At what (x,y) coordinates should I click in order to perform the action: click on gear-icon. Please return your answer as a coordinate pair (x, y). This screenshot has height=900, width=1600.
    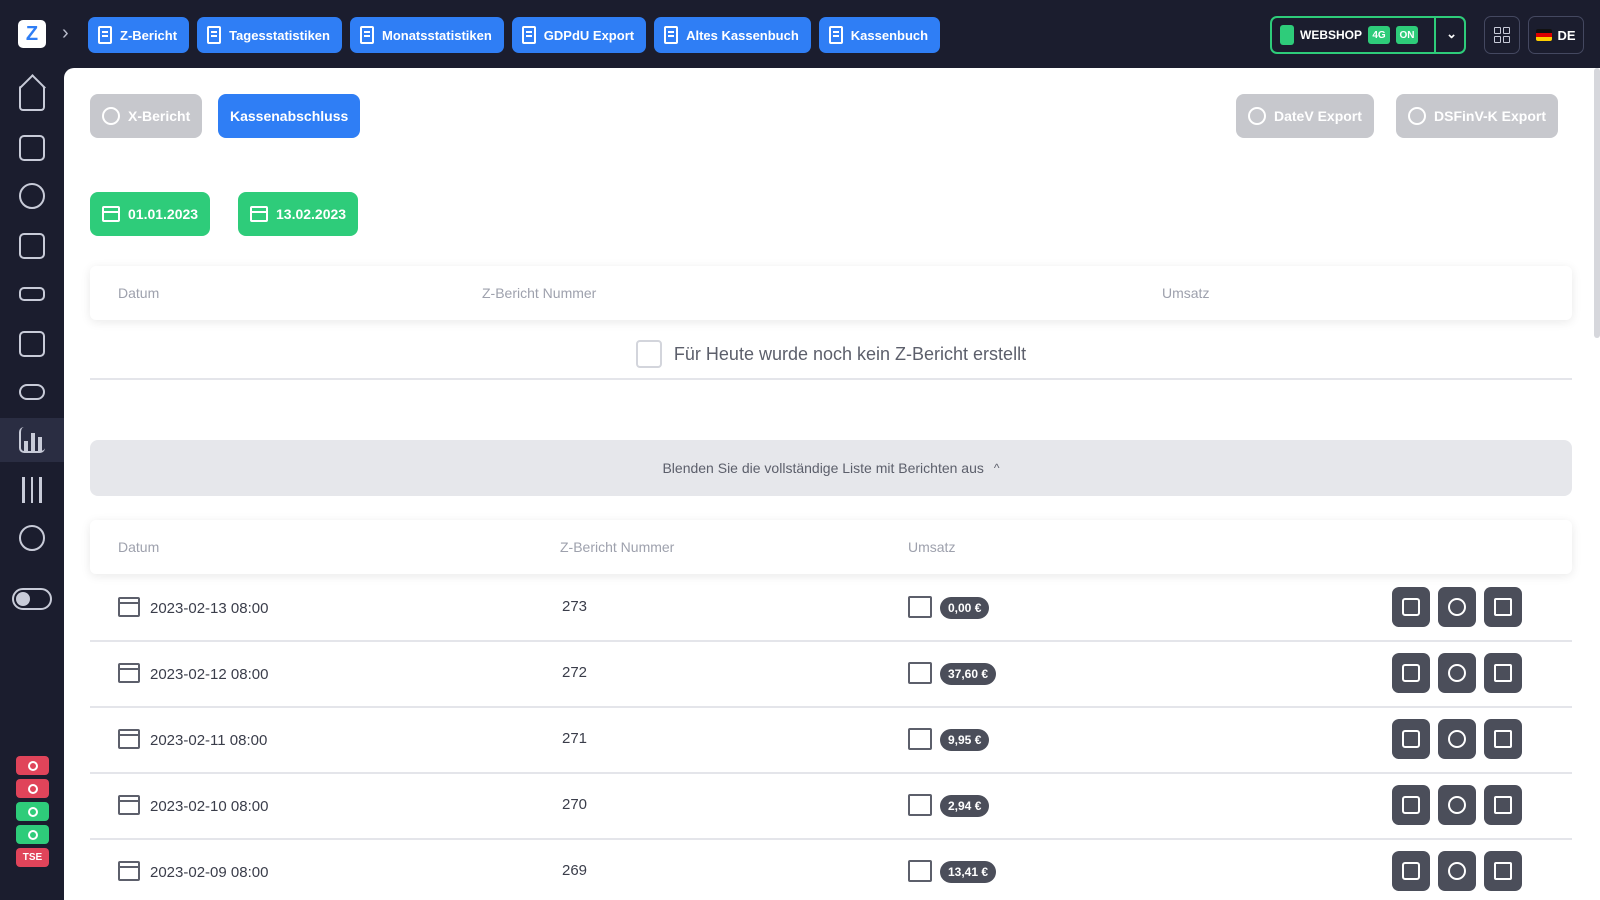
    Looking at the image, I should click on (111, 116).